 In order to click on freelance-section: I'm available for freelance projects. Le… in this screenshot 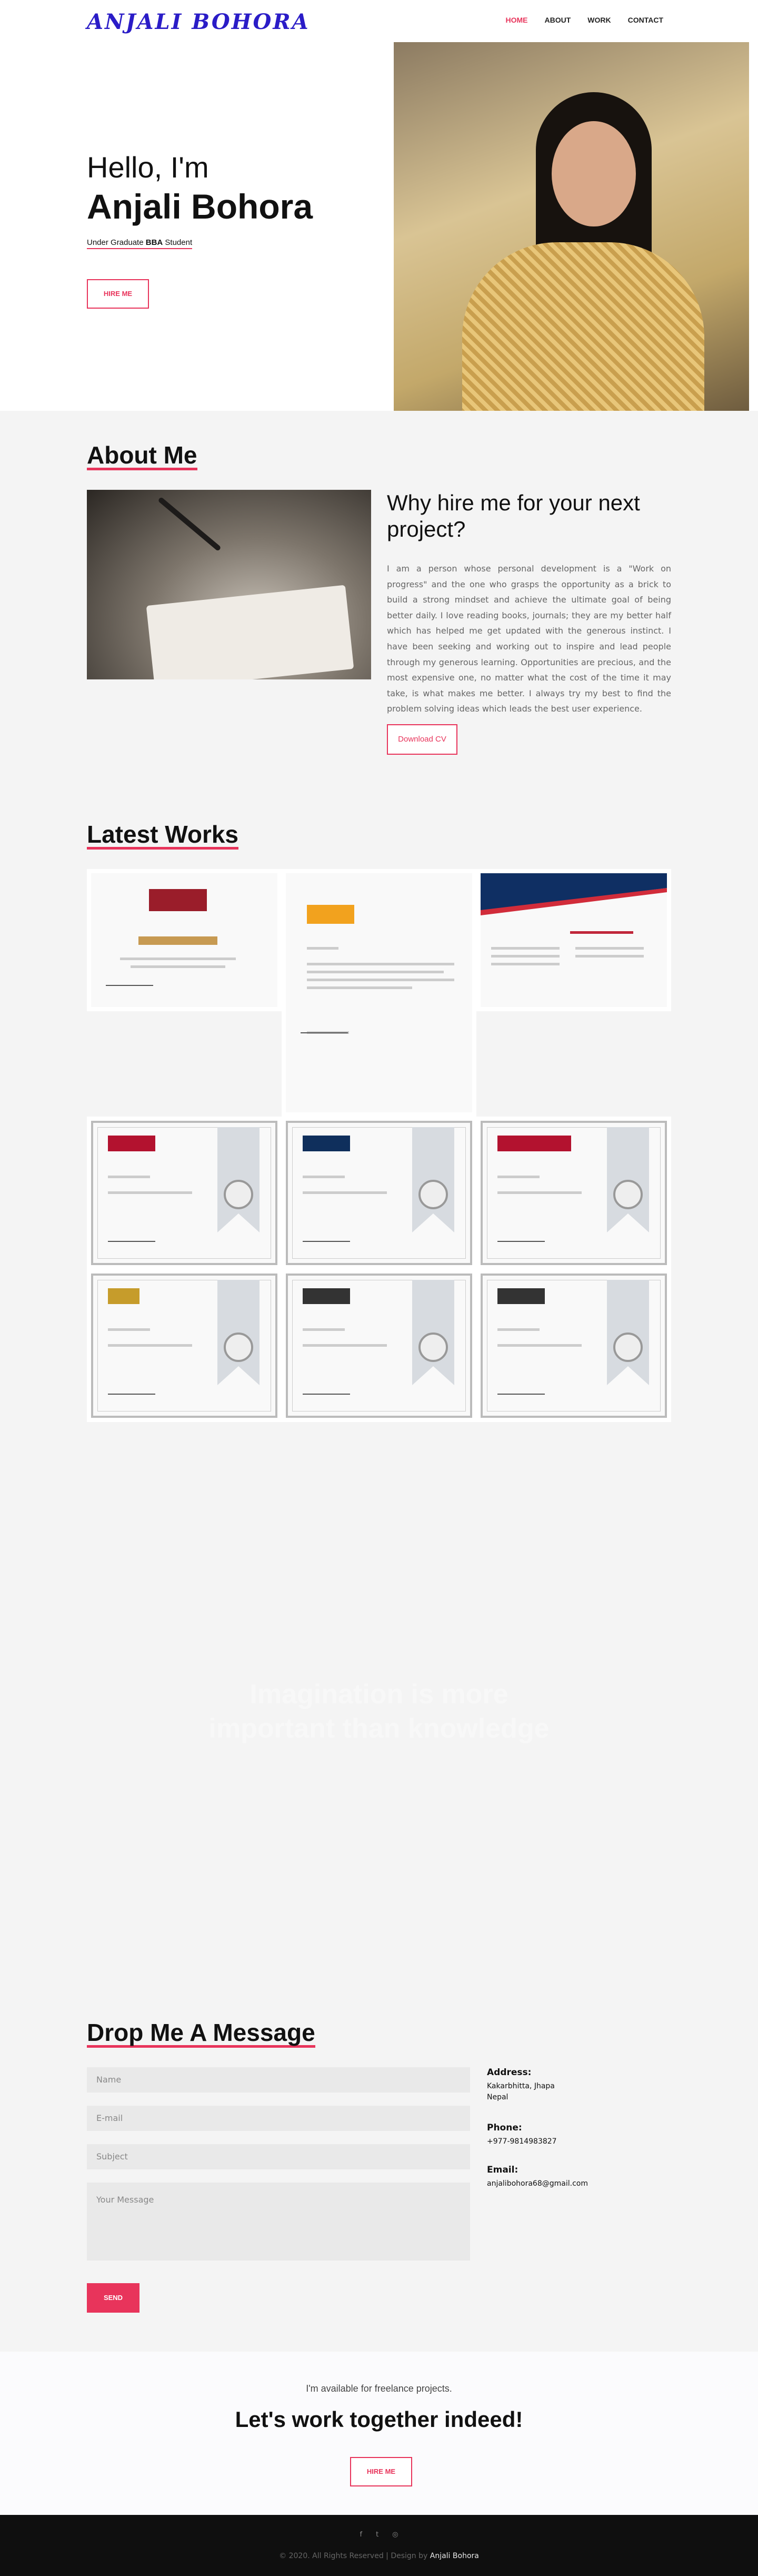, I will do `click(379, 2433)`.